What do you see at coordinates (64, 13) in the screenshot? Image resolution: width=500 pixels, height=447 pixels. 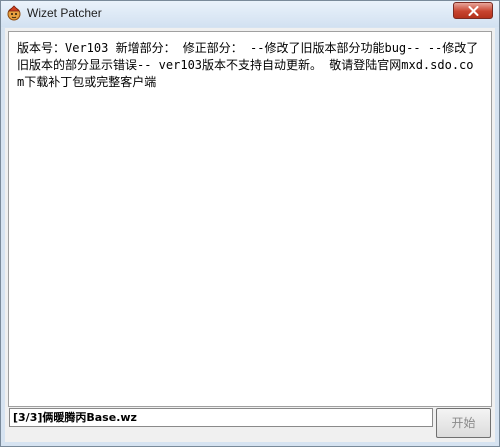 I see `window-title: Wizet Patcher` at bounding box center [64, 13].